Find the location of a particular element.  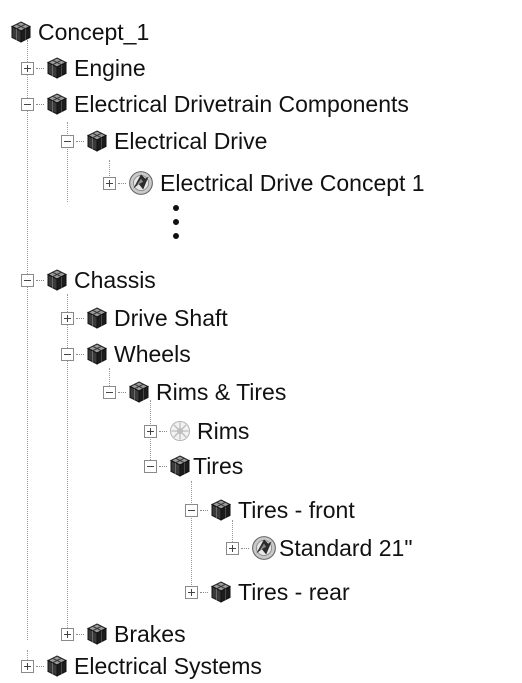

tree-node-label: Tires - rear is located at coordinates (294, 592).